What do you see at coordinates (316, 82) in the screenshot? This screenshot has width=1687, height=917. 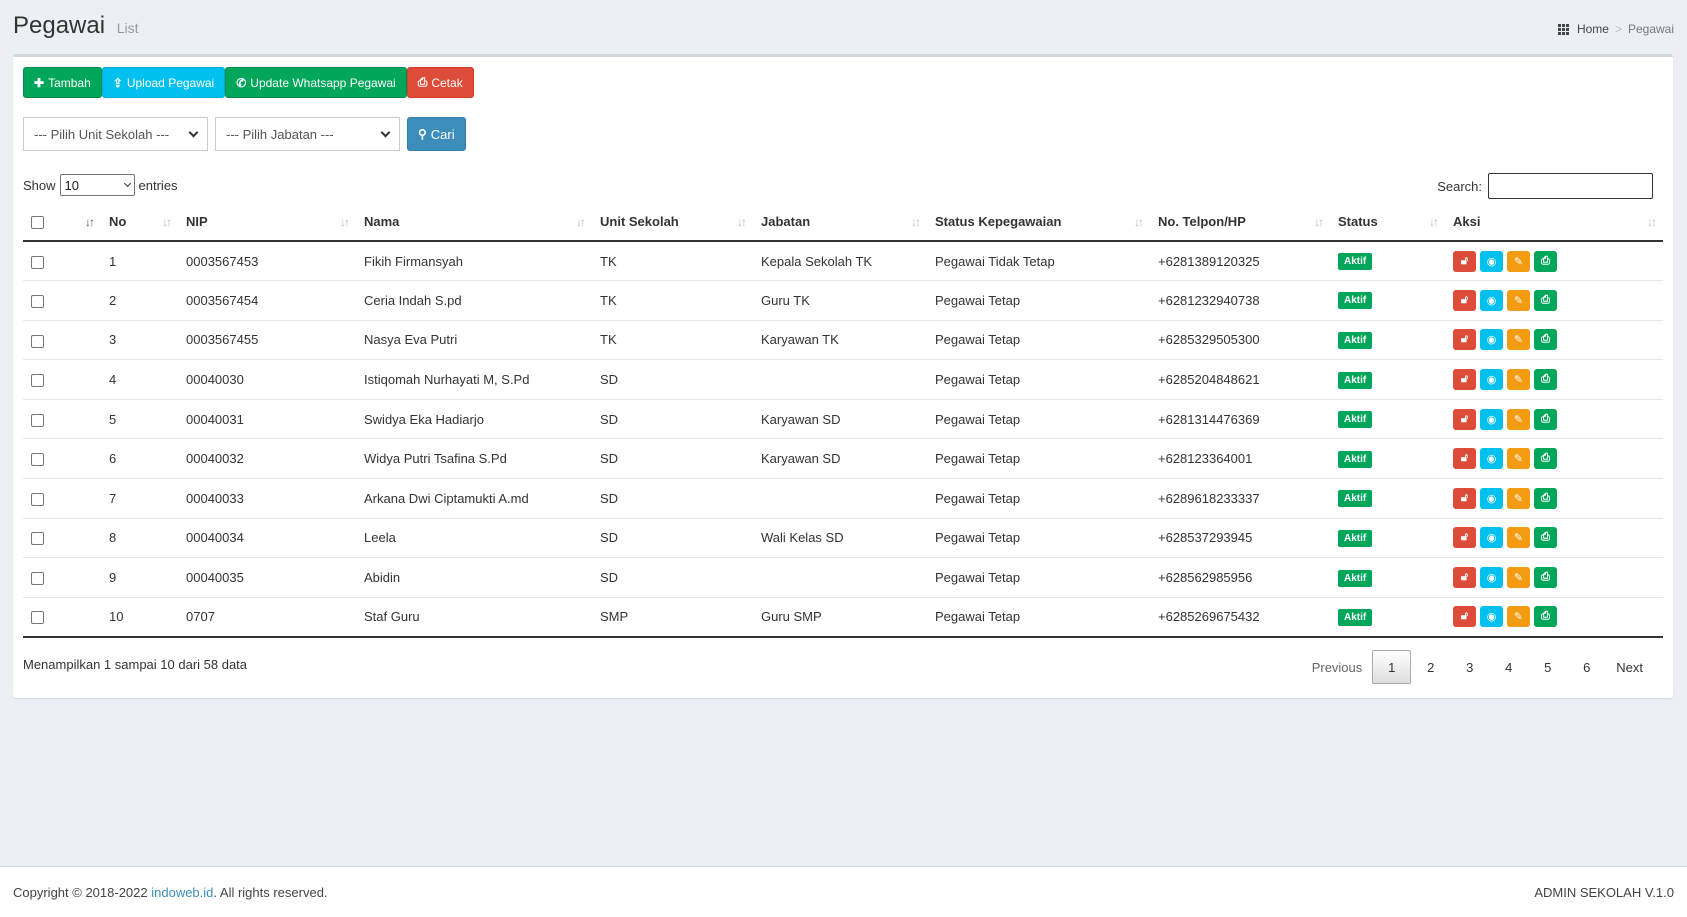 I see `update-whatsapp-button: ✆ Update Whatsapp Pegawai` at bounding box center [316, 82].